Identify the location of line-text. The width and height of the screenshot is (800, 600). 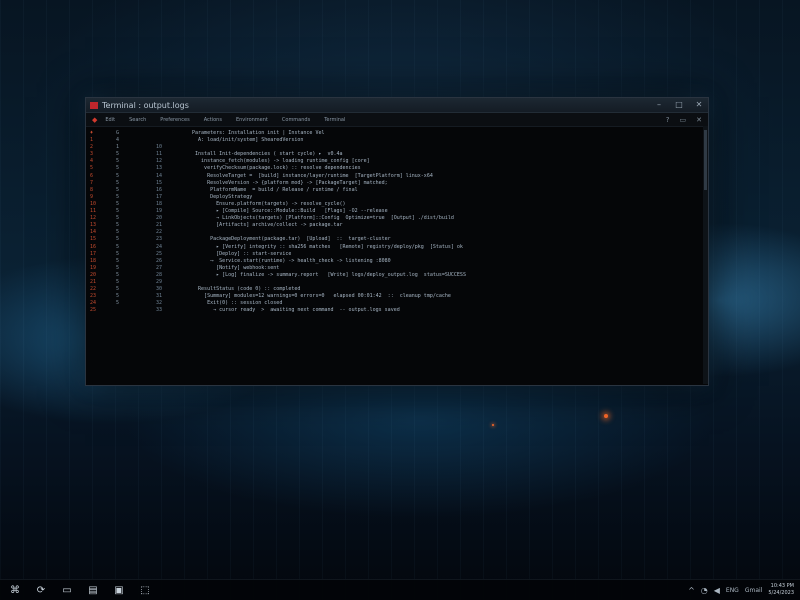
(187, 232).